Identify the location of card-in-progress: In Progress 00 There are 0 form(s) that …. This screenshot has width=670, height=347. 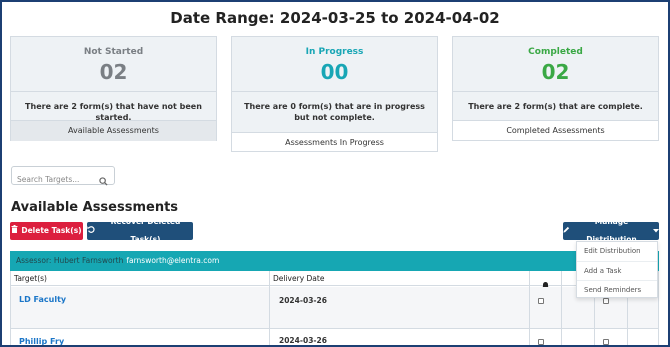
(334, 94).